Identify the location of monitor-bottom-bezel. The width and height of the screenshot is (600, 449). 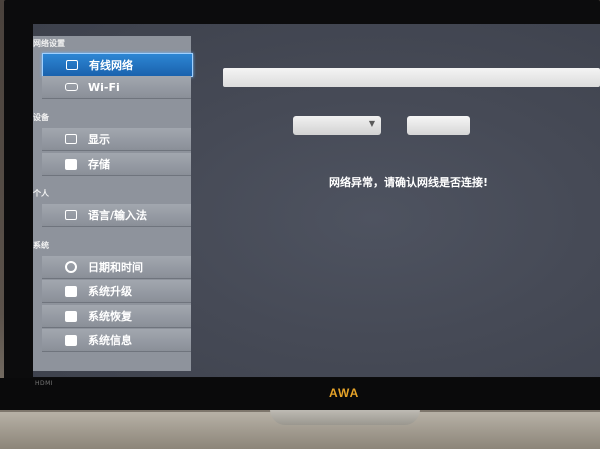
(300, 394).